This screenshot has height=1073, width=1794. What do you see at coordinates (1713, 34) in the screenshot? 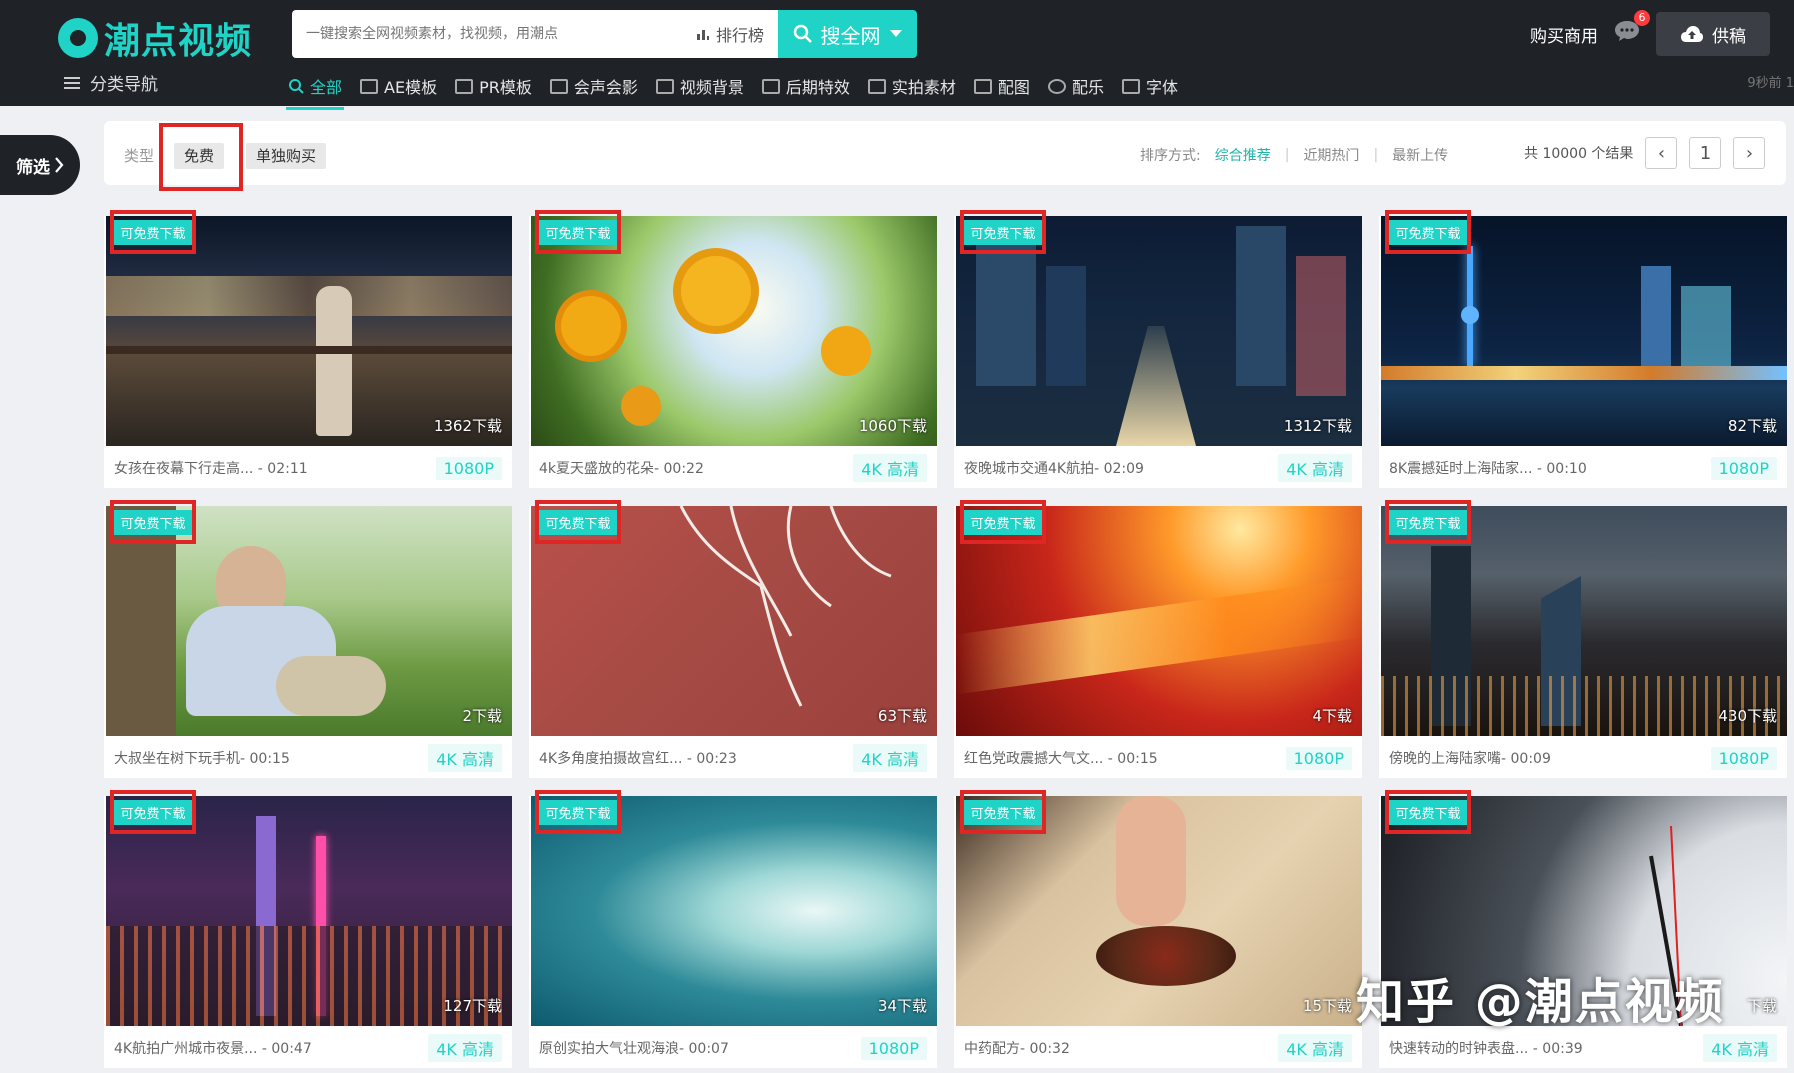
I see `upload-button: 供稿` at bounding box center [1713, 34].